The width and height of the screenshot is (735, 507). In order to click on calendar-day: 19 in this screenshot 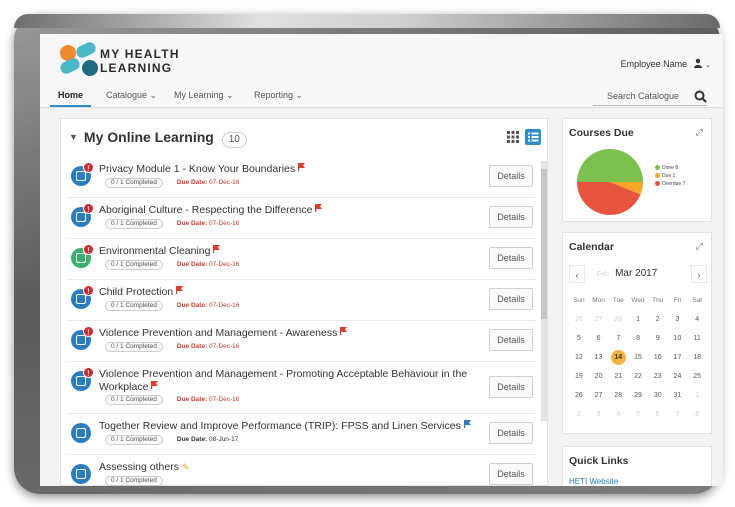, I will do `click(579, 376)`.